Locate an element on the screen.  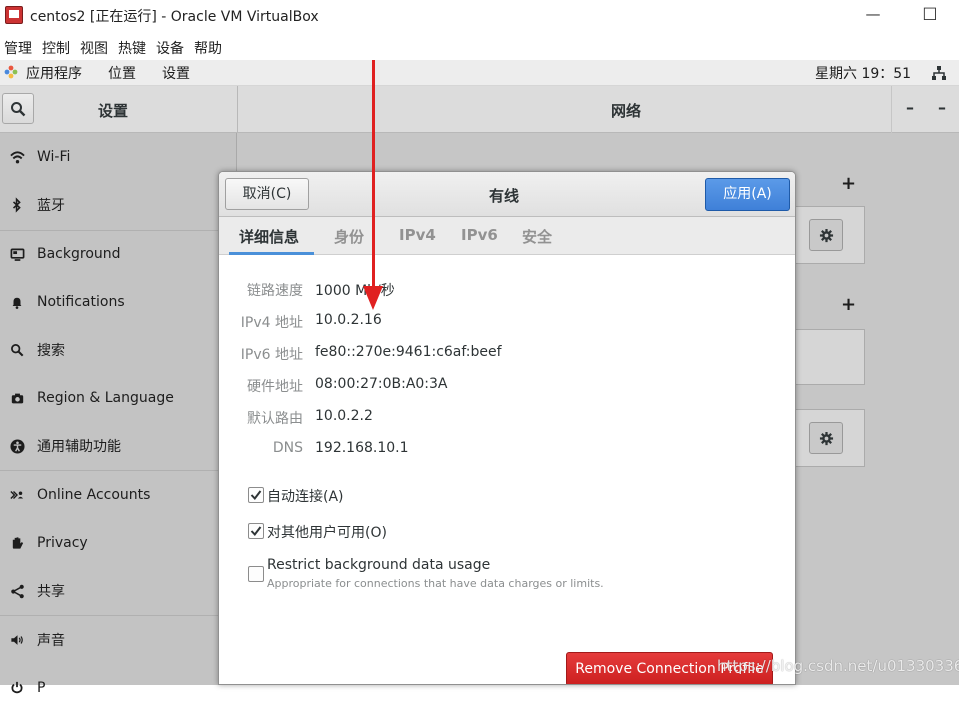
sidebar-item-online-accounts: Online Accounts is located at coordinates (118, 495).